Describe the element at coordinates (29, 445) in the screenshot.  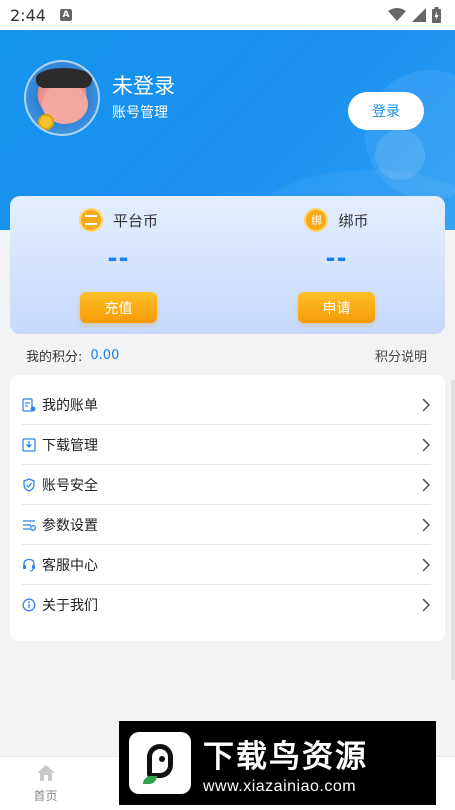
I see `download-icon` at that location.